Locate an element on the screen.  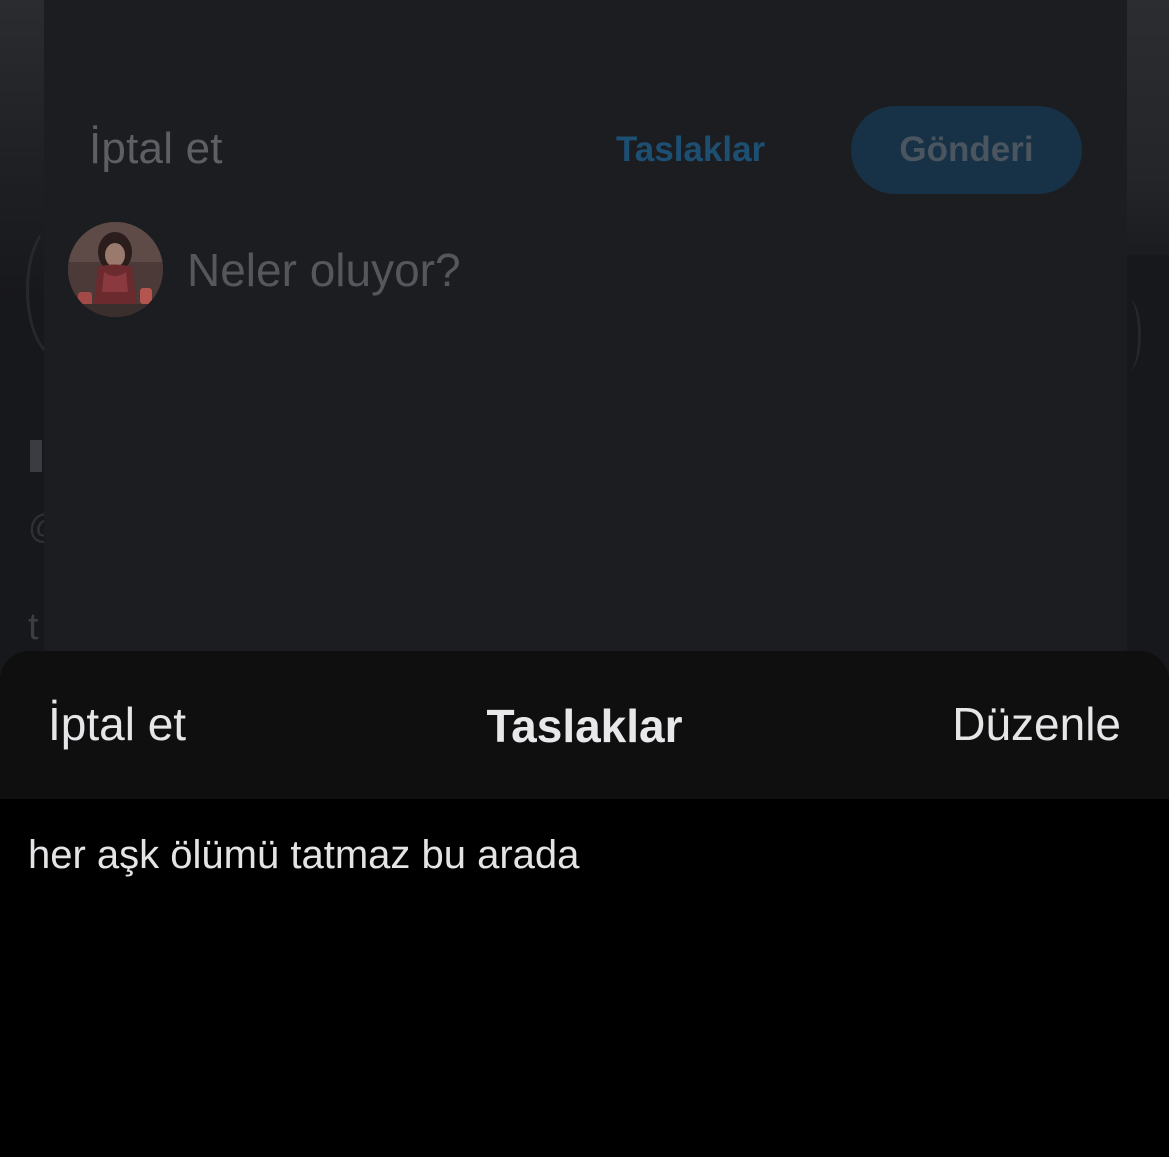
draft-list-item: her aşk ölümü tatmaz bu arada is located at coordinates (303, 855).